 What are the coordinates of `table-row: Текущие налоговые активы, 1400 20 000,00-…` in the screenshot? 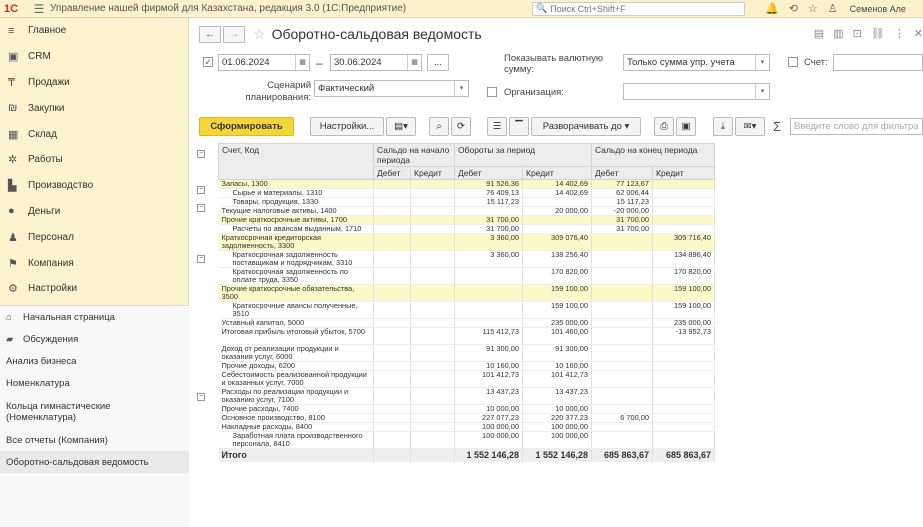 It's located at (466, 211).